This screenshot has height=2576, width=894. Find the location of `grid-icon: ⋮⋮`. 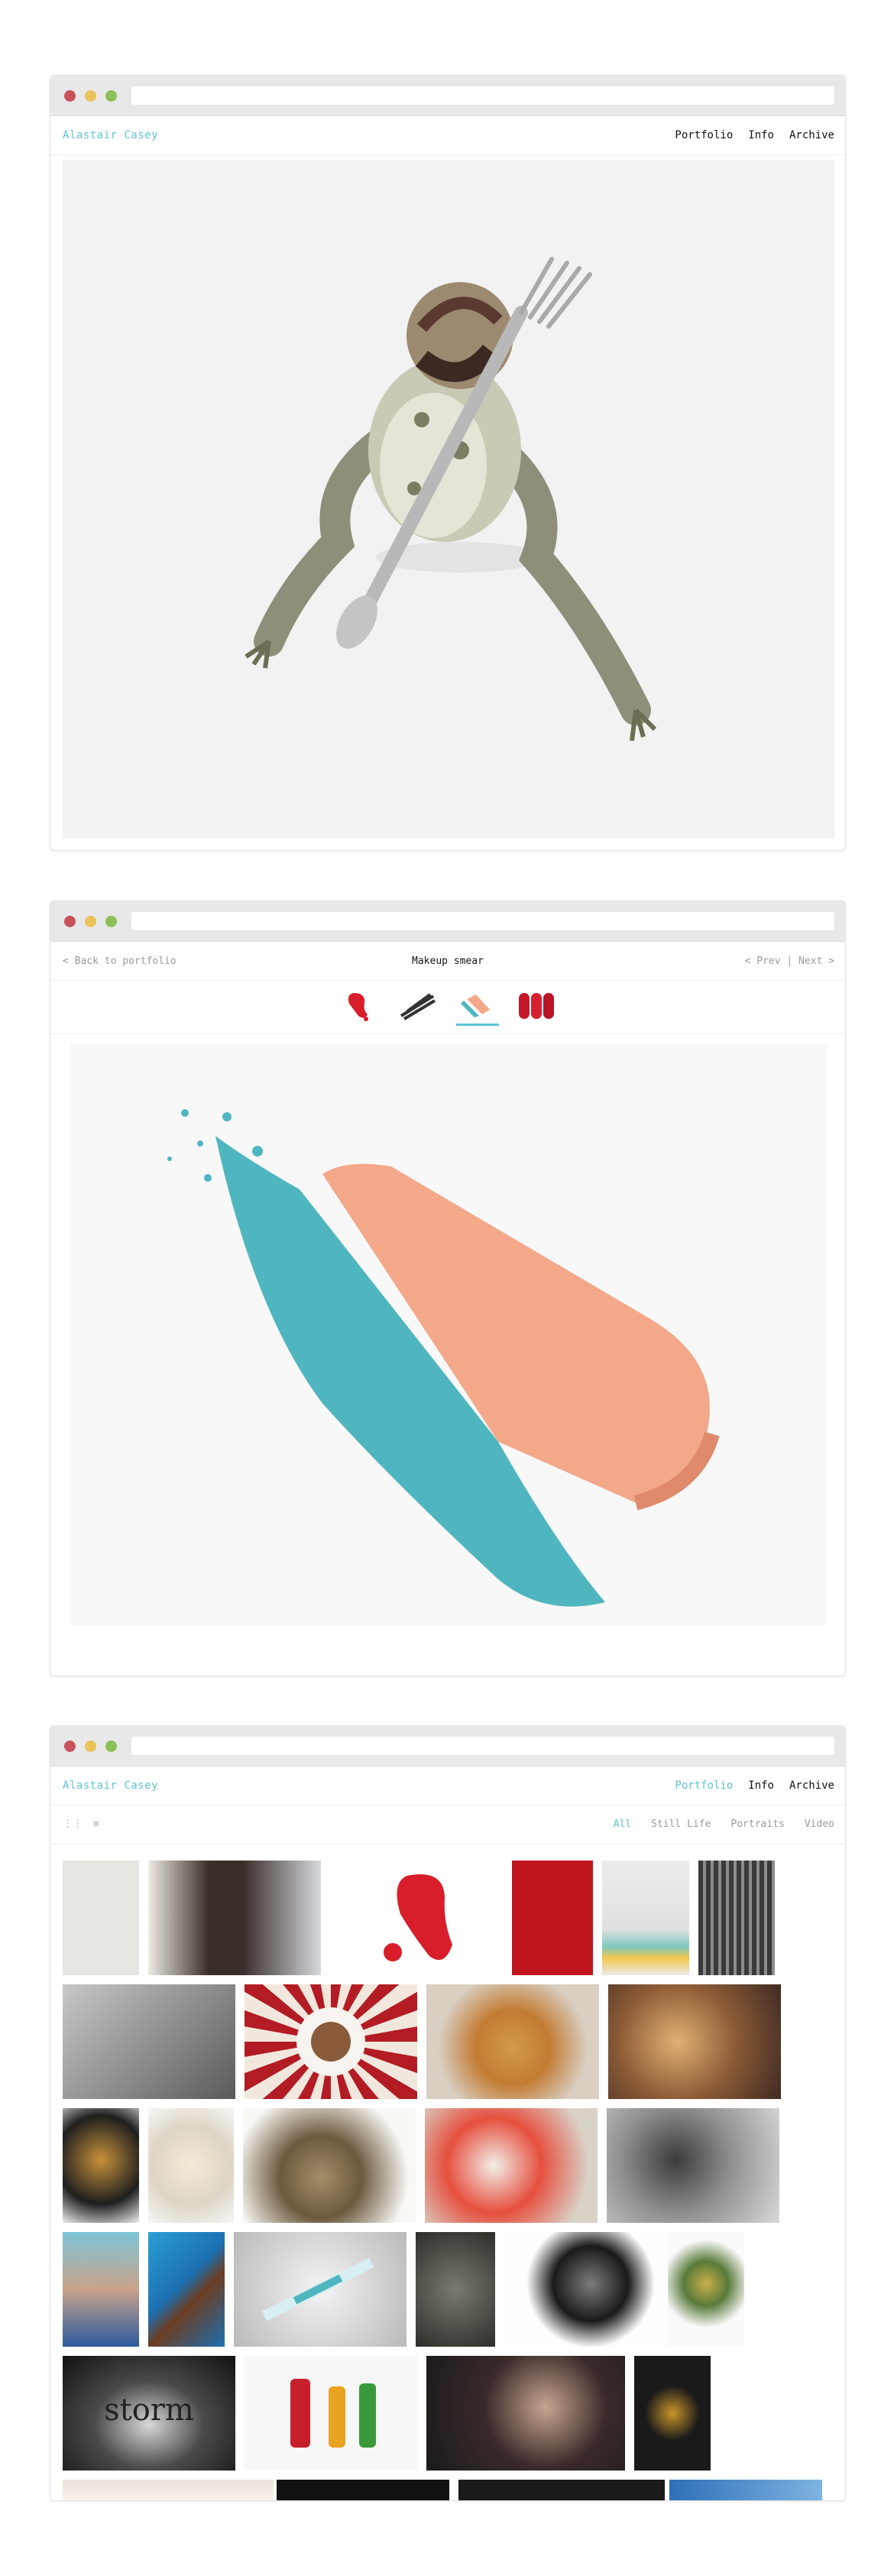

grid-icon: ⋮⋮ is located at coordinates (73, 1824).